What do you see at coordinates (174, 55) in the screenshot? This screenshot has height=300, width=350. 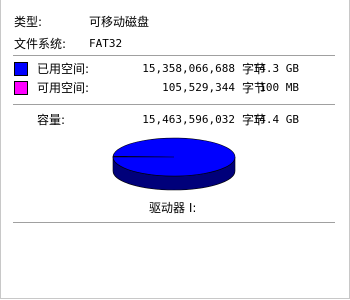 I see `divider-top` at bounding box center [174, 55].